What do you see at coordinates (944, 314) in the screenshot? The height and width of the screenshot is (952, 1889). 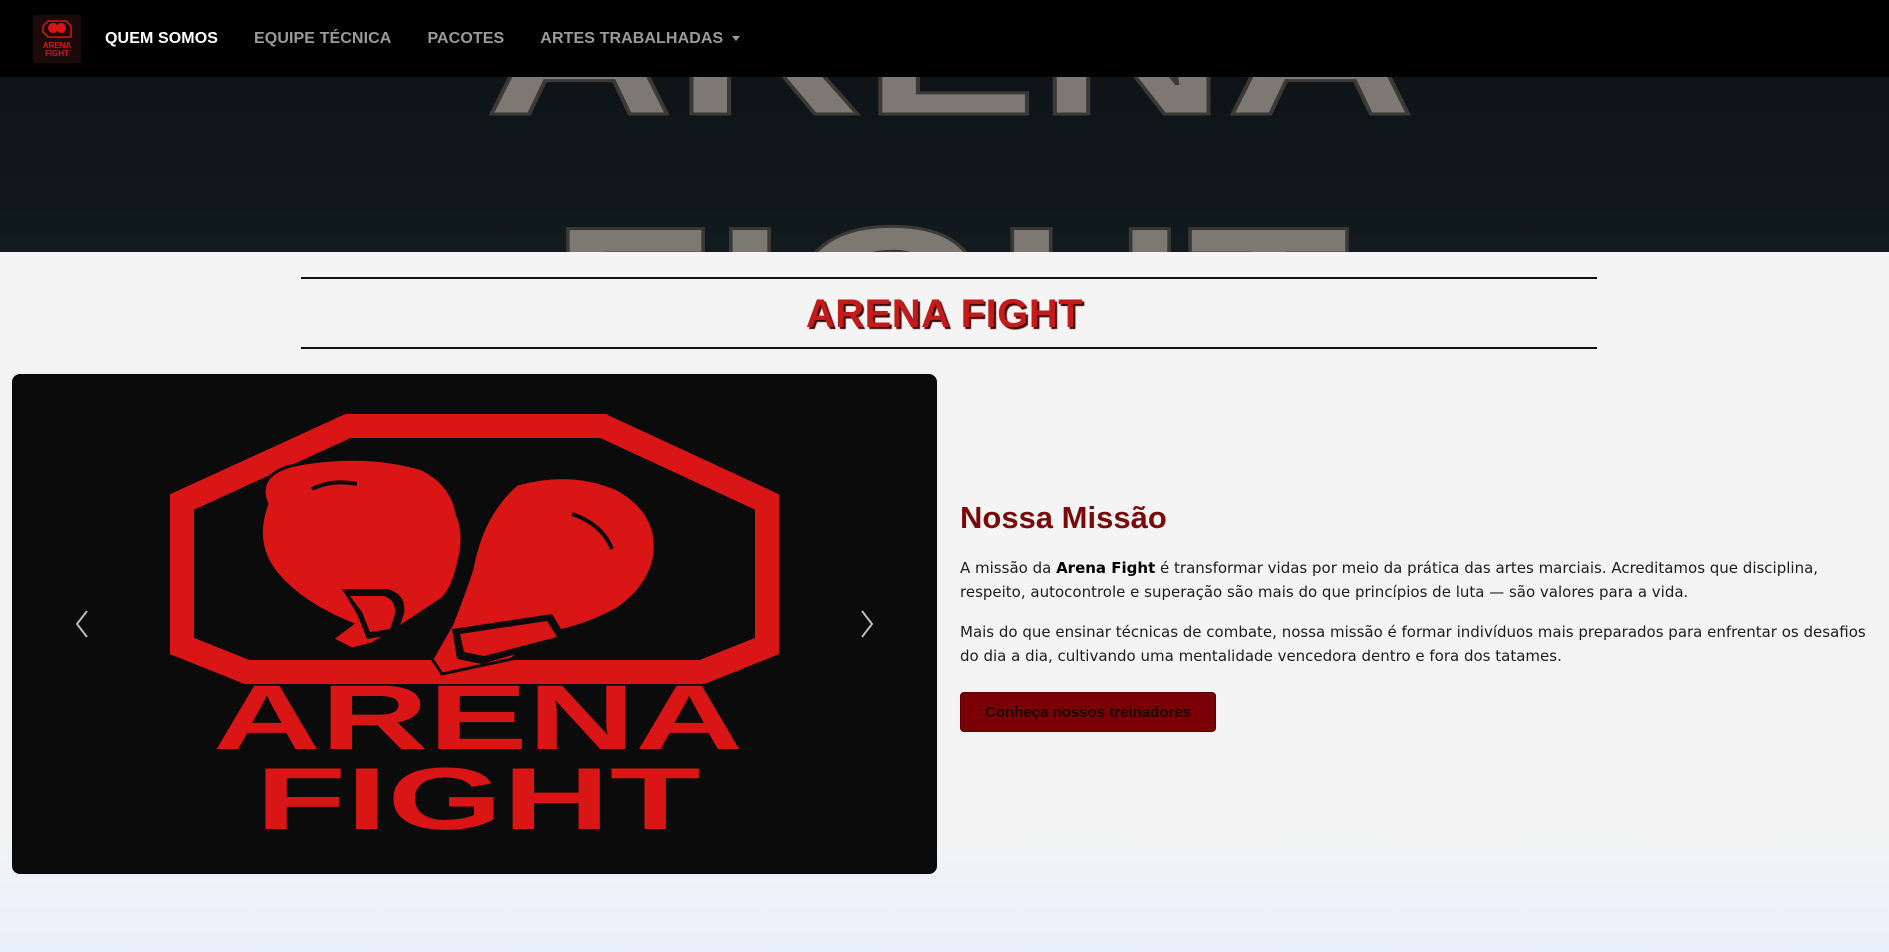 I see `page-title: ARENA FIGHT` at bounding box center [944, 314].